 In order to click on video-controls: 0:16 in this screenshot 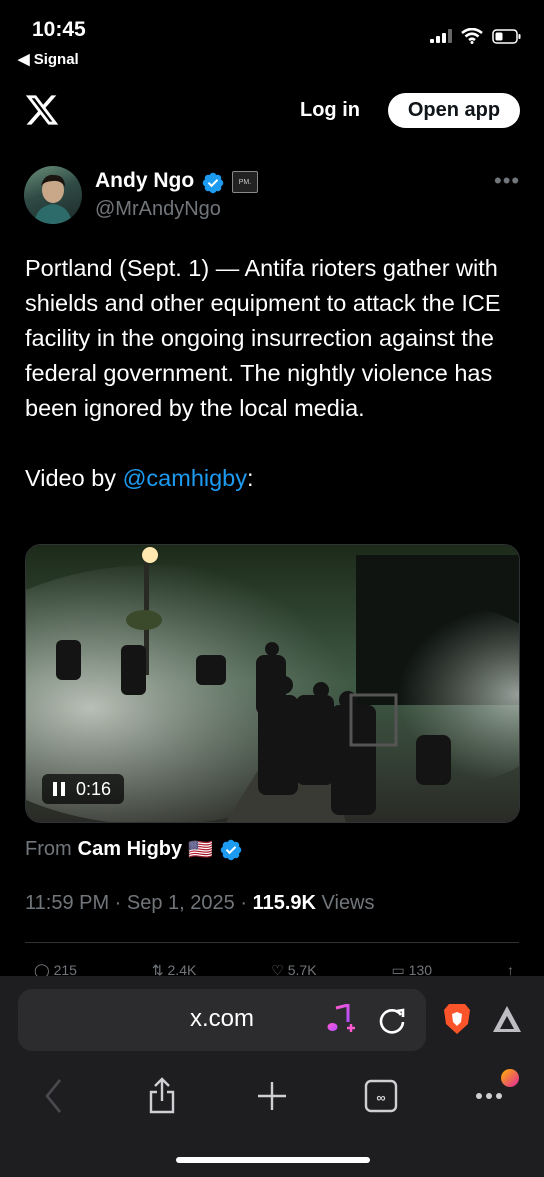, I will do `click(83, 789)`.